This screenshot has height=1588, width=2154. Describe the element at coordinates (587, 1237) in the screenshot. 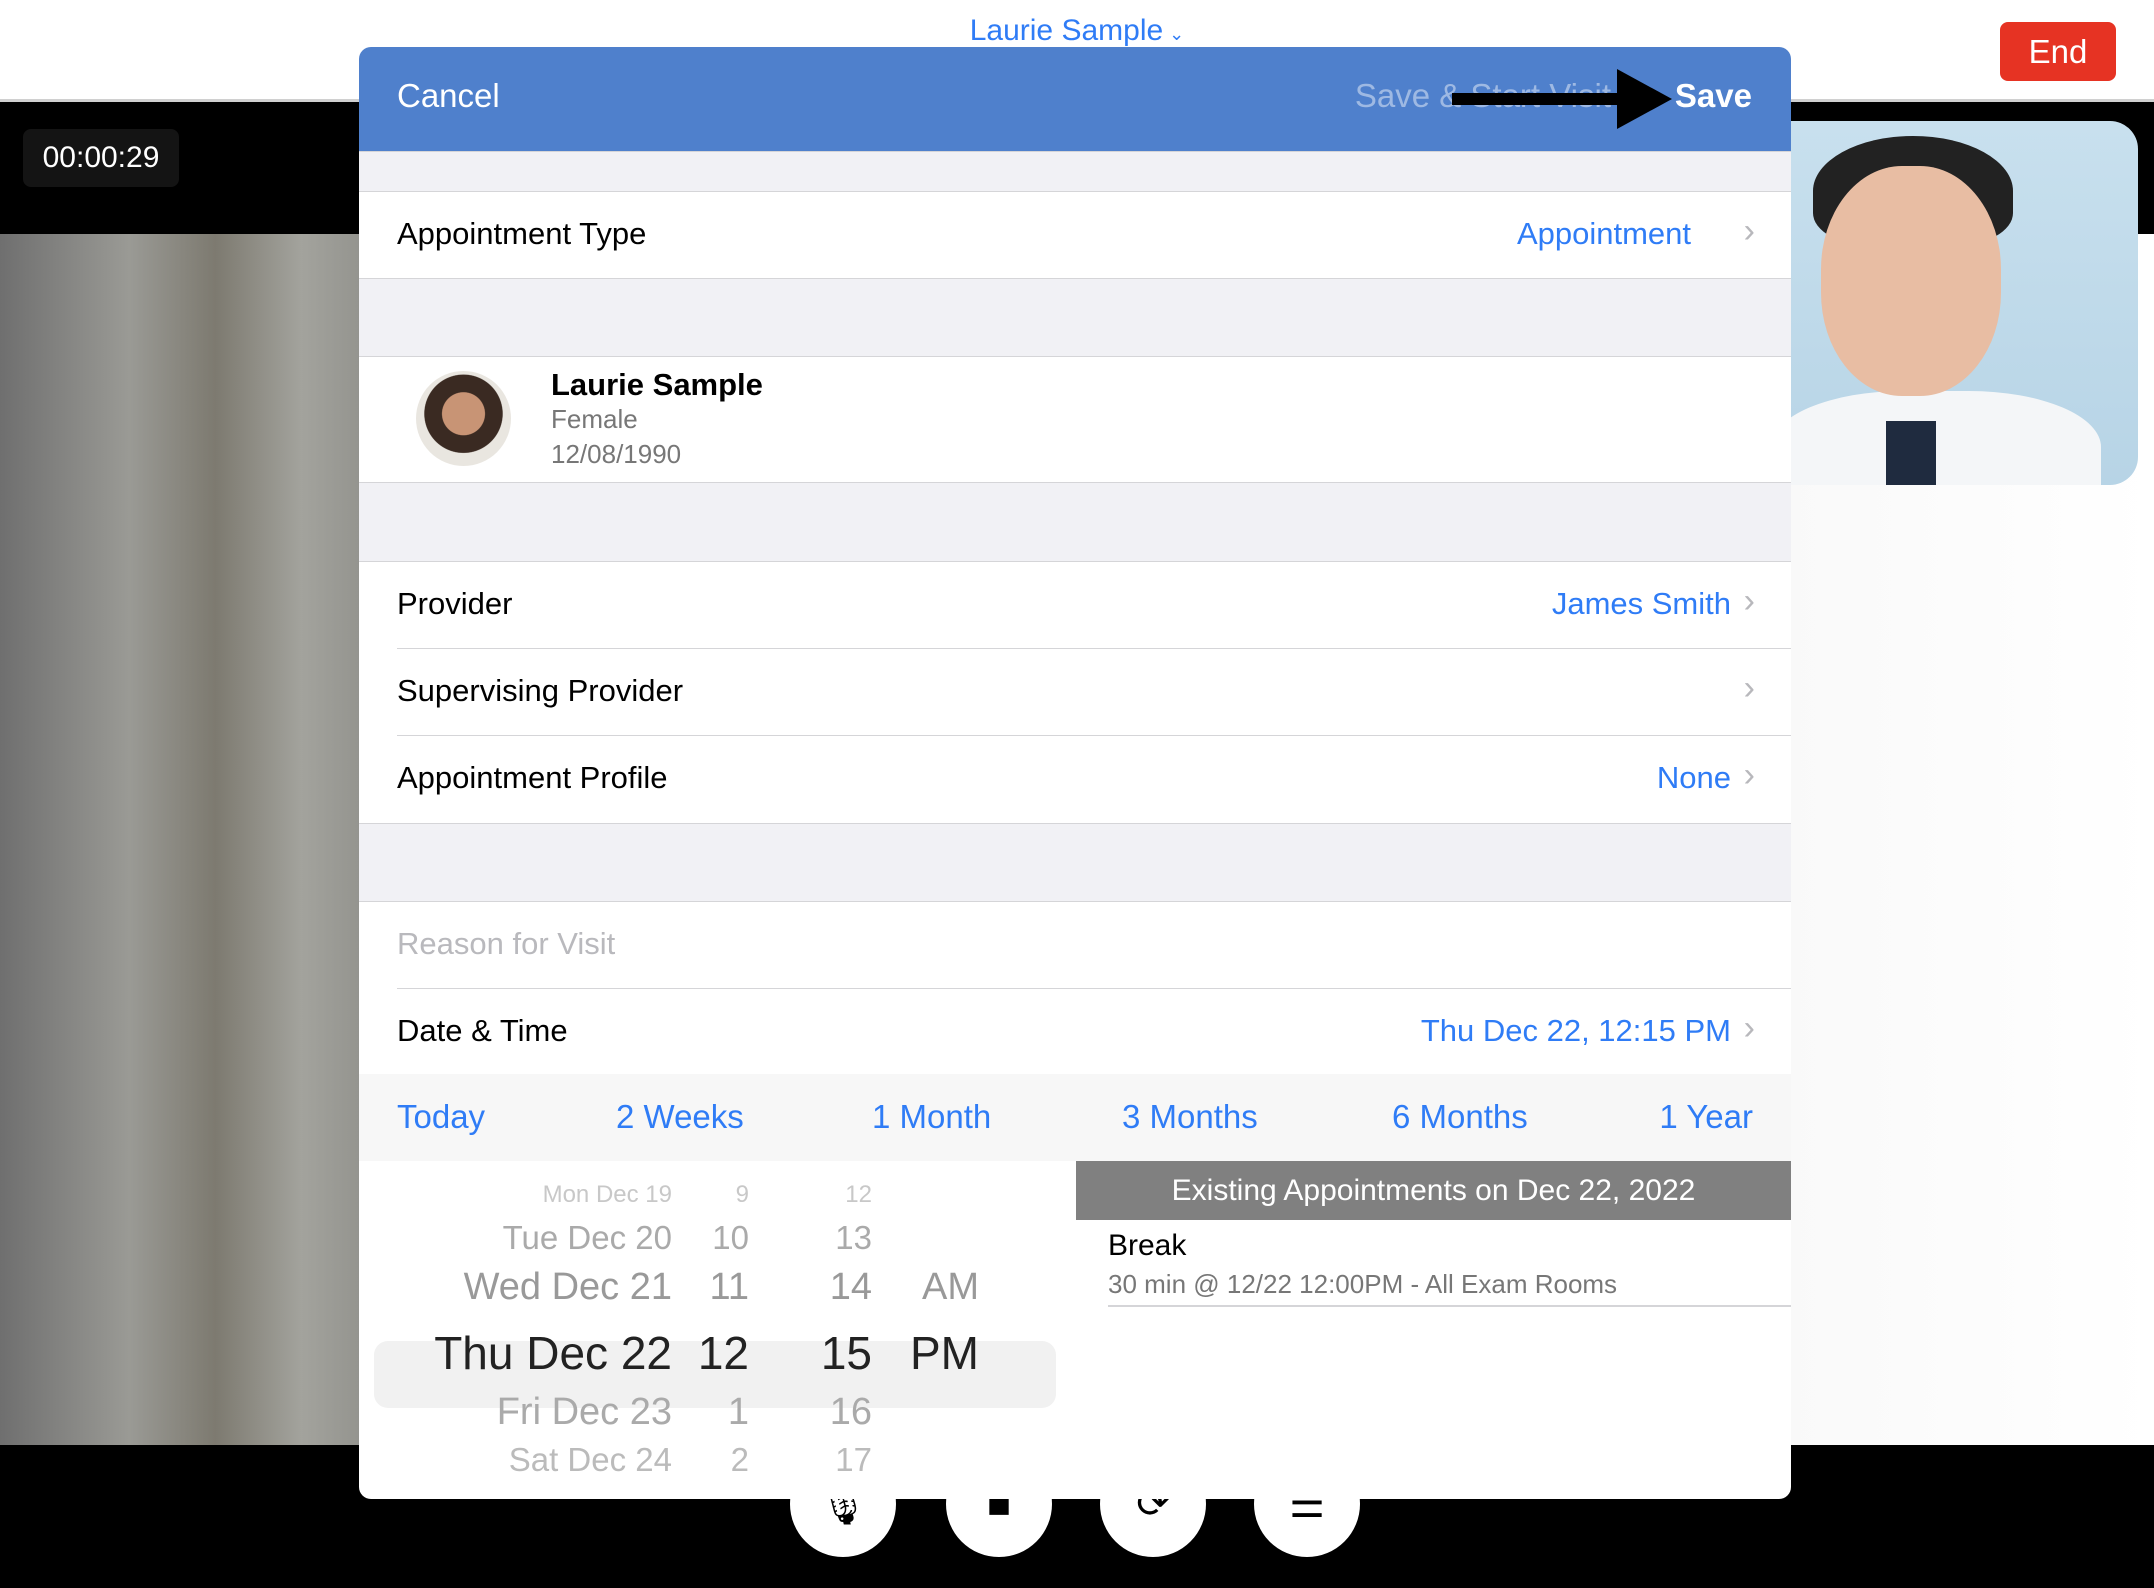

I see `picker-day: Tue Dec 20` at that location.